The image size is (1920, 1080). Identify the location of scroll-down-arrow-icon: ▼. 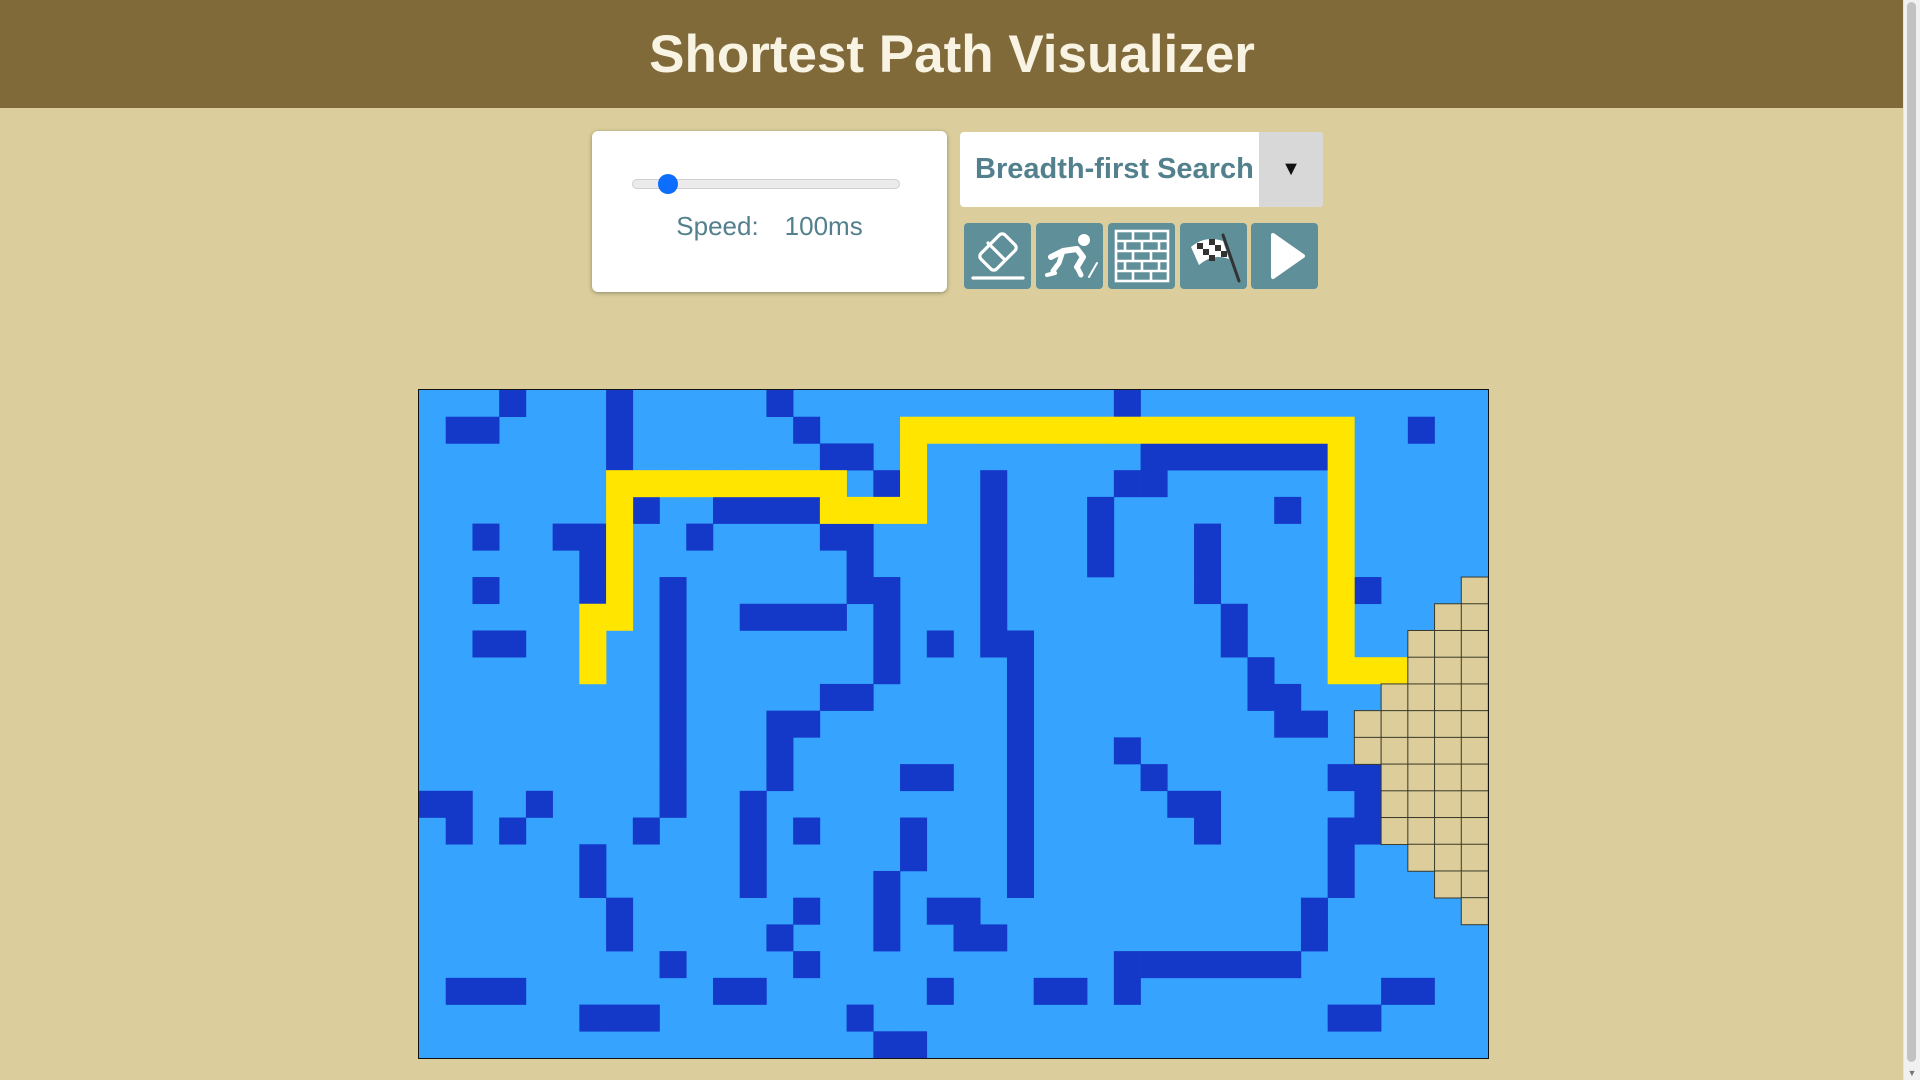
(1912, 1073).